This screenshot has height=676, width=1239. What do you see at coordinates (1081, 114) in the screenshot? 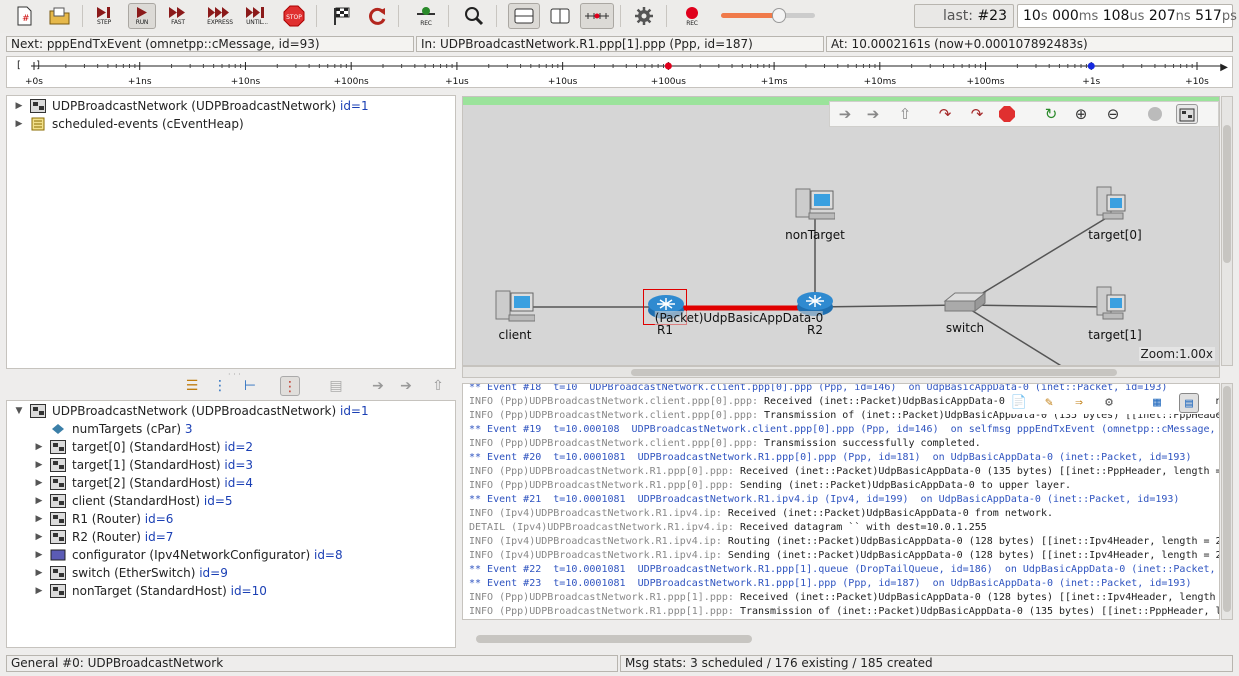
I see `zoom-in-icon: ⊕` at bounding box center [1081, 114].